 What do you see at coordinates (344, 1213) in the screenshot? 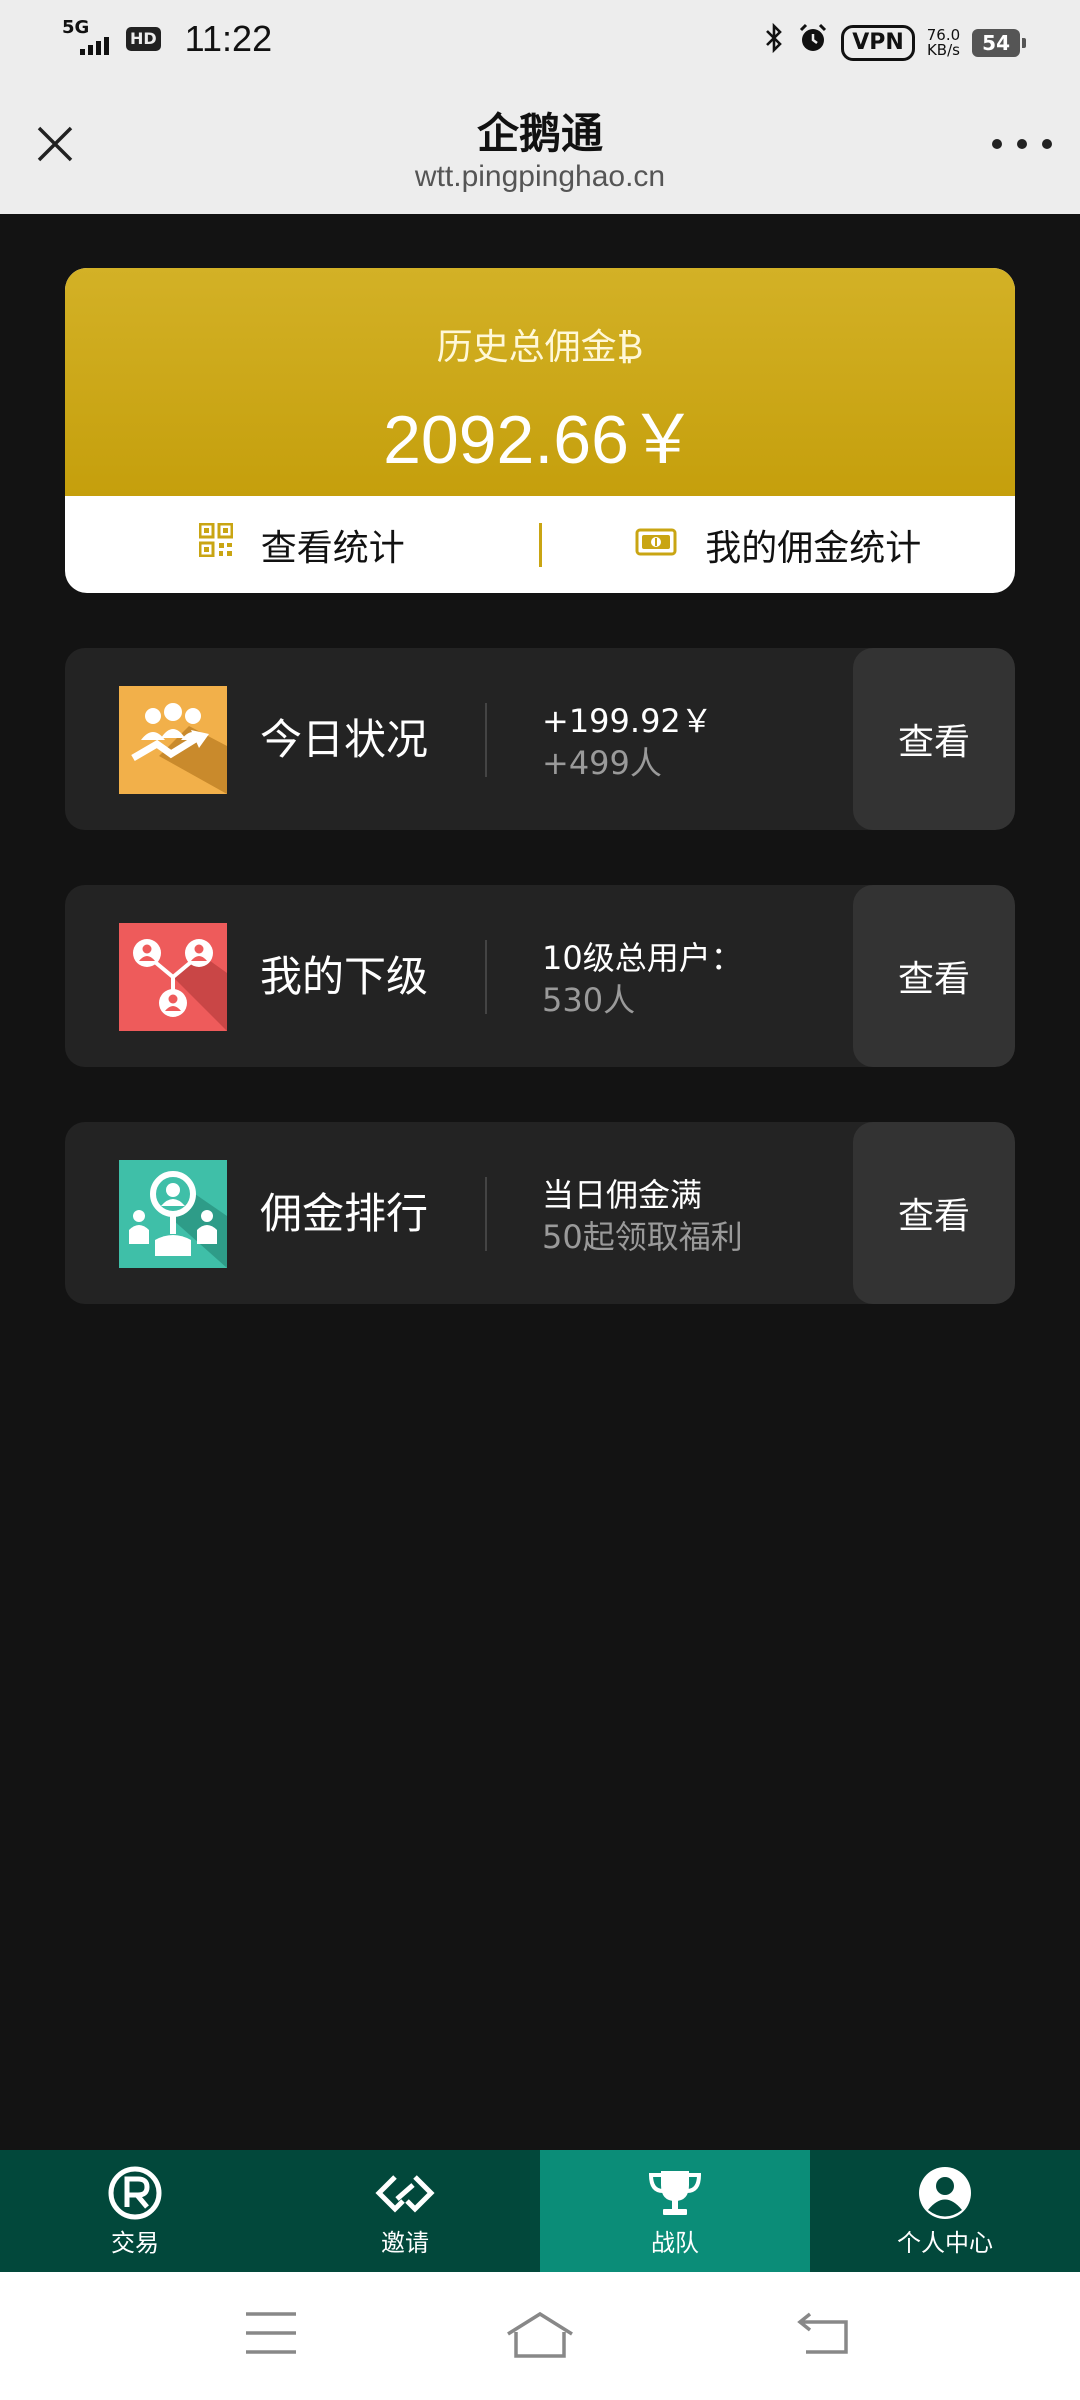
I see `commission-ranking-title: 佣金排行` at bounding box center [344, 1213].